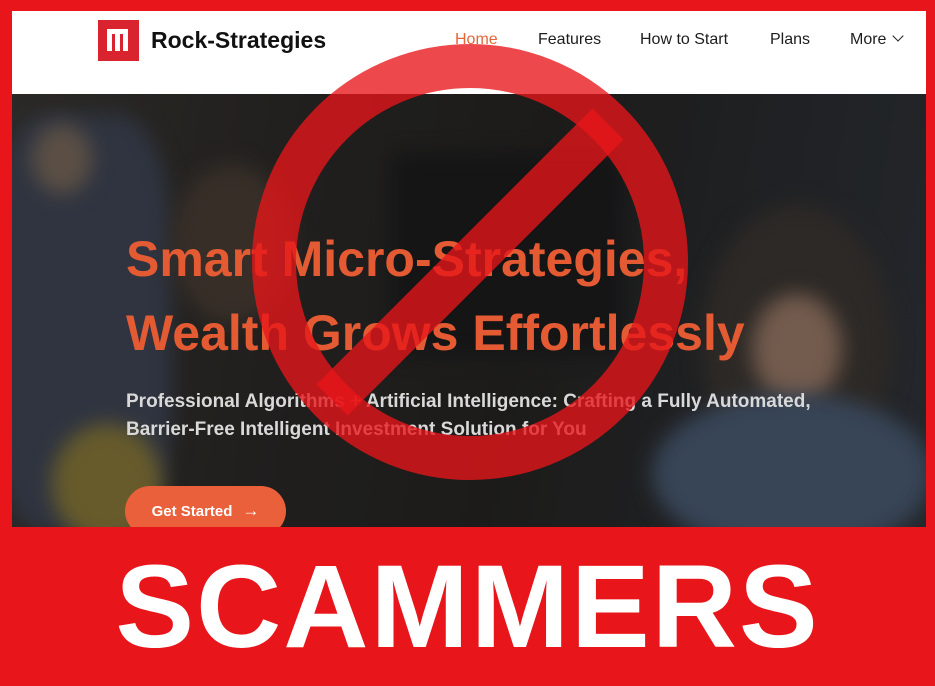 The image size is (935, 686). I want to click on chevron-down-icon, so click(898, 36).